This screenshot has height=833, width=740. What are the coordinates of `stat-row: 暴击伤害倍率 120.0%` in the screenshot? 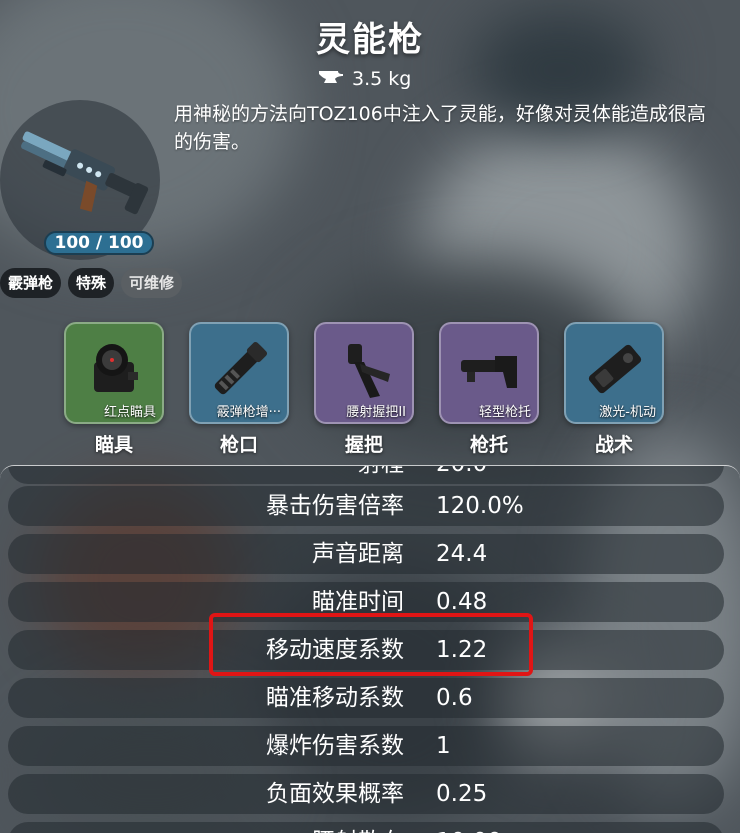 It's located at (366, 506).